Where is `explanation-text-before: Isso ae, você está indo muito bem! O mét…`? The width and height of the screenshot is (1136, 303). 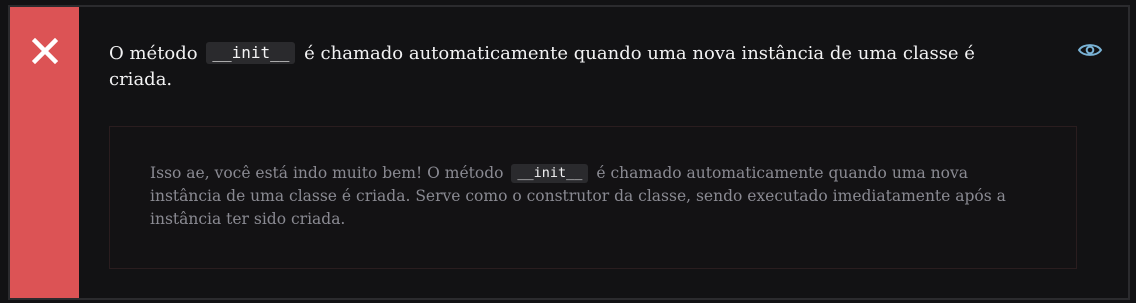 explanation-text-before: Isso ae, você está indo muito bem! O mét… is located at coordinates (327, 173).